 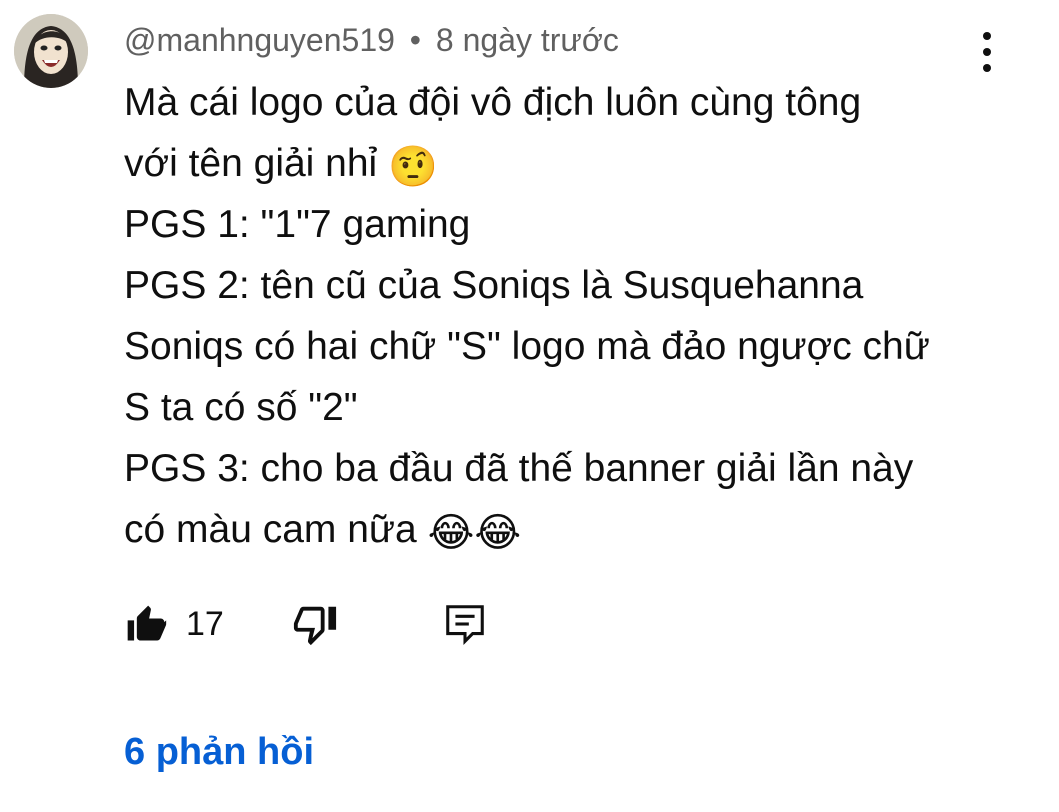 I want to click on raised-eyebrow-emoji-icon: 🤨, so click(x=413, y=167).